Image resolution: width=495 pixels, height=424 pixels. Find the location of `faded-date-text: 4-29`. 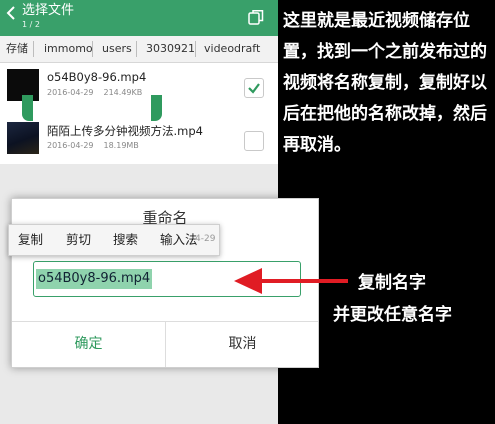

faded-date-text: 4-29 is located at coordinates (205, 239).